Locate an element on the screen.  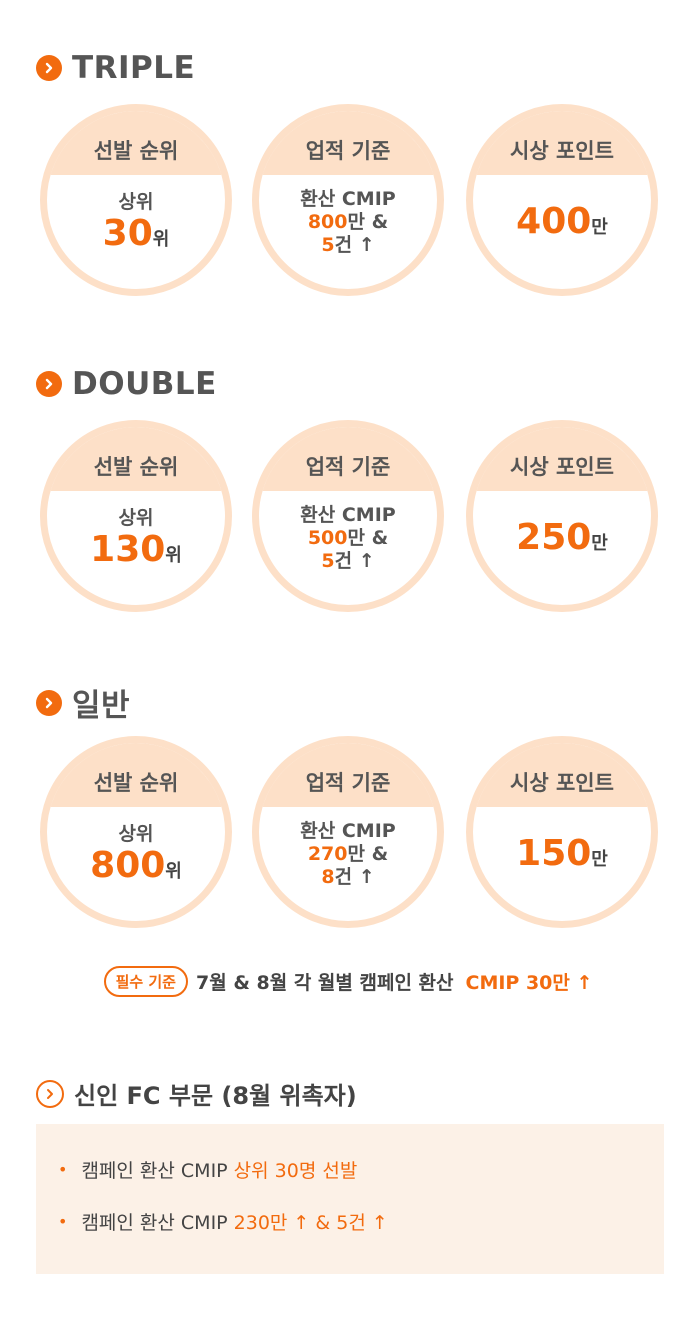
new-fc-header: 신인 FC 부문 (8월 위촉자) is located at coordinates (196, 1093).